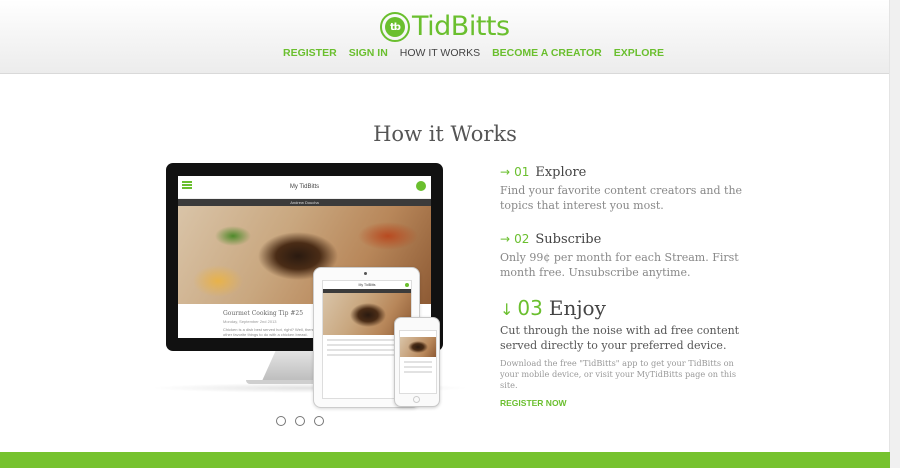 This screenshot has width=900, height=468. What do you see at coordinates (421, 186) in the screenshot?
I see `app-logo-icon` at bounding box center [421, 186].